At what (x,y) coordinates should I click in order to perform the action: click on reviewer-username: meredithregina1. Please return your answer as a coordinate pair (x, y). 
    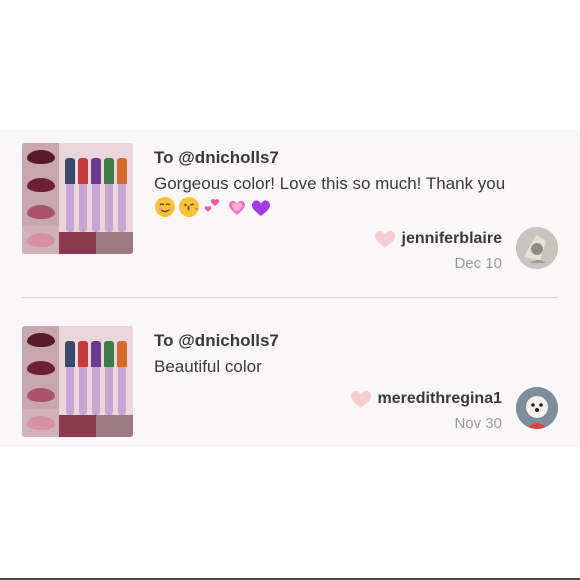
    Looking at the image, I should click on (440, 399).